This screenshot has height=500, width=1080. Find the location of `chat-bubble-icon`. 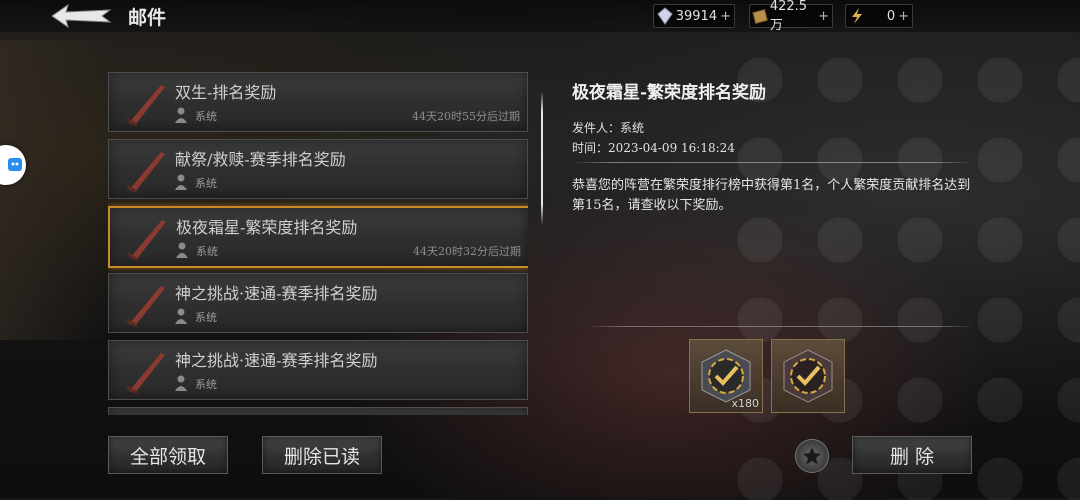

chat-bubble-icon is located at coordinates (15, 164).